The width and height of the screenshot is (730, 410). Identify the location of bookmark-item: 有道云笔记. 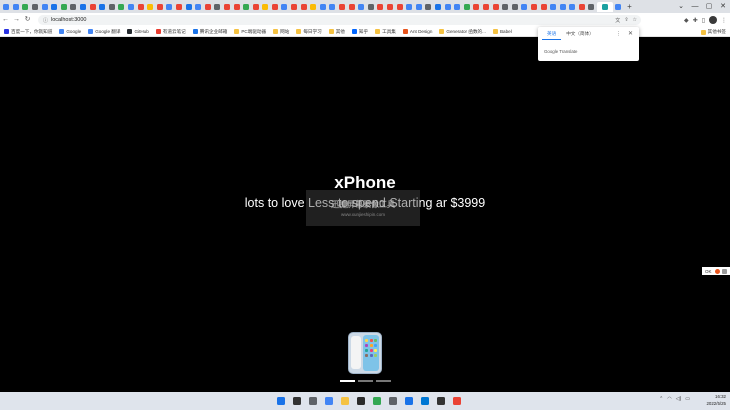
(170, 32).